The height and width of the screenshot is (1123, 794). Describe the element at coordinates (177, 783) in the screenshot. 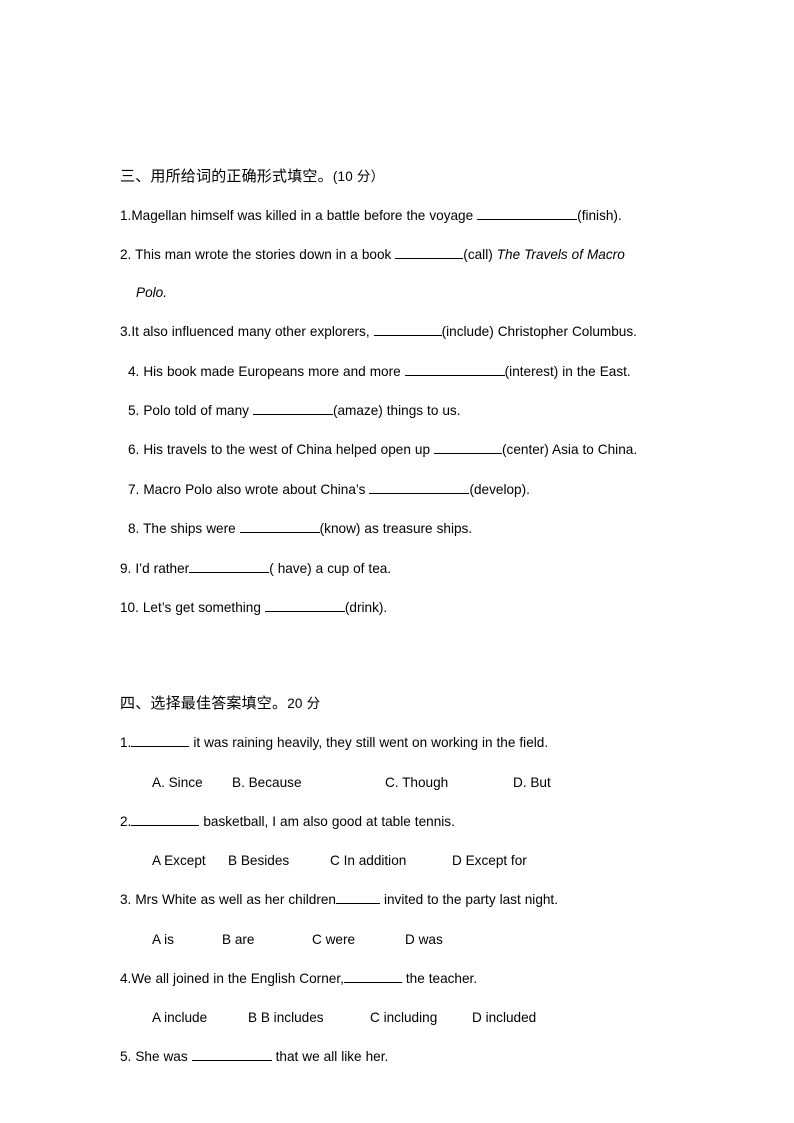

I see `option-a: A. Since` at that location.